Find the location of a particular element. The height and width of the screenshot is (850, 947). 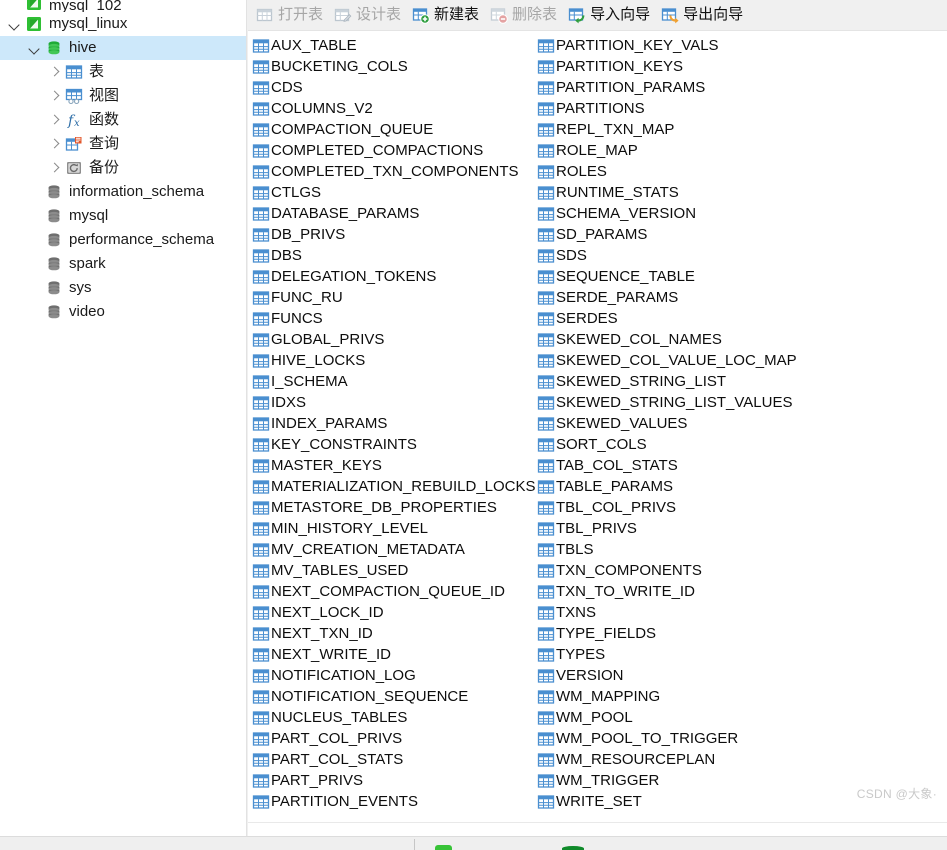

table-list-item: SKEWED_VALUES is located at coordinates (667, 423).